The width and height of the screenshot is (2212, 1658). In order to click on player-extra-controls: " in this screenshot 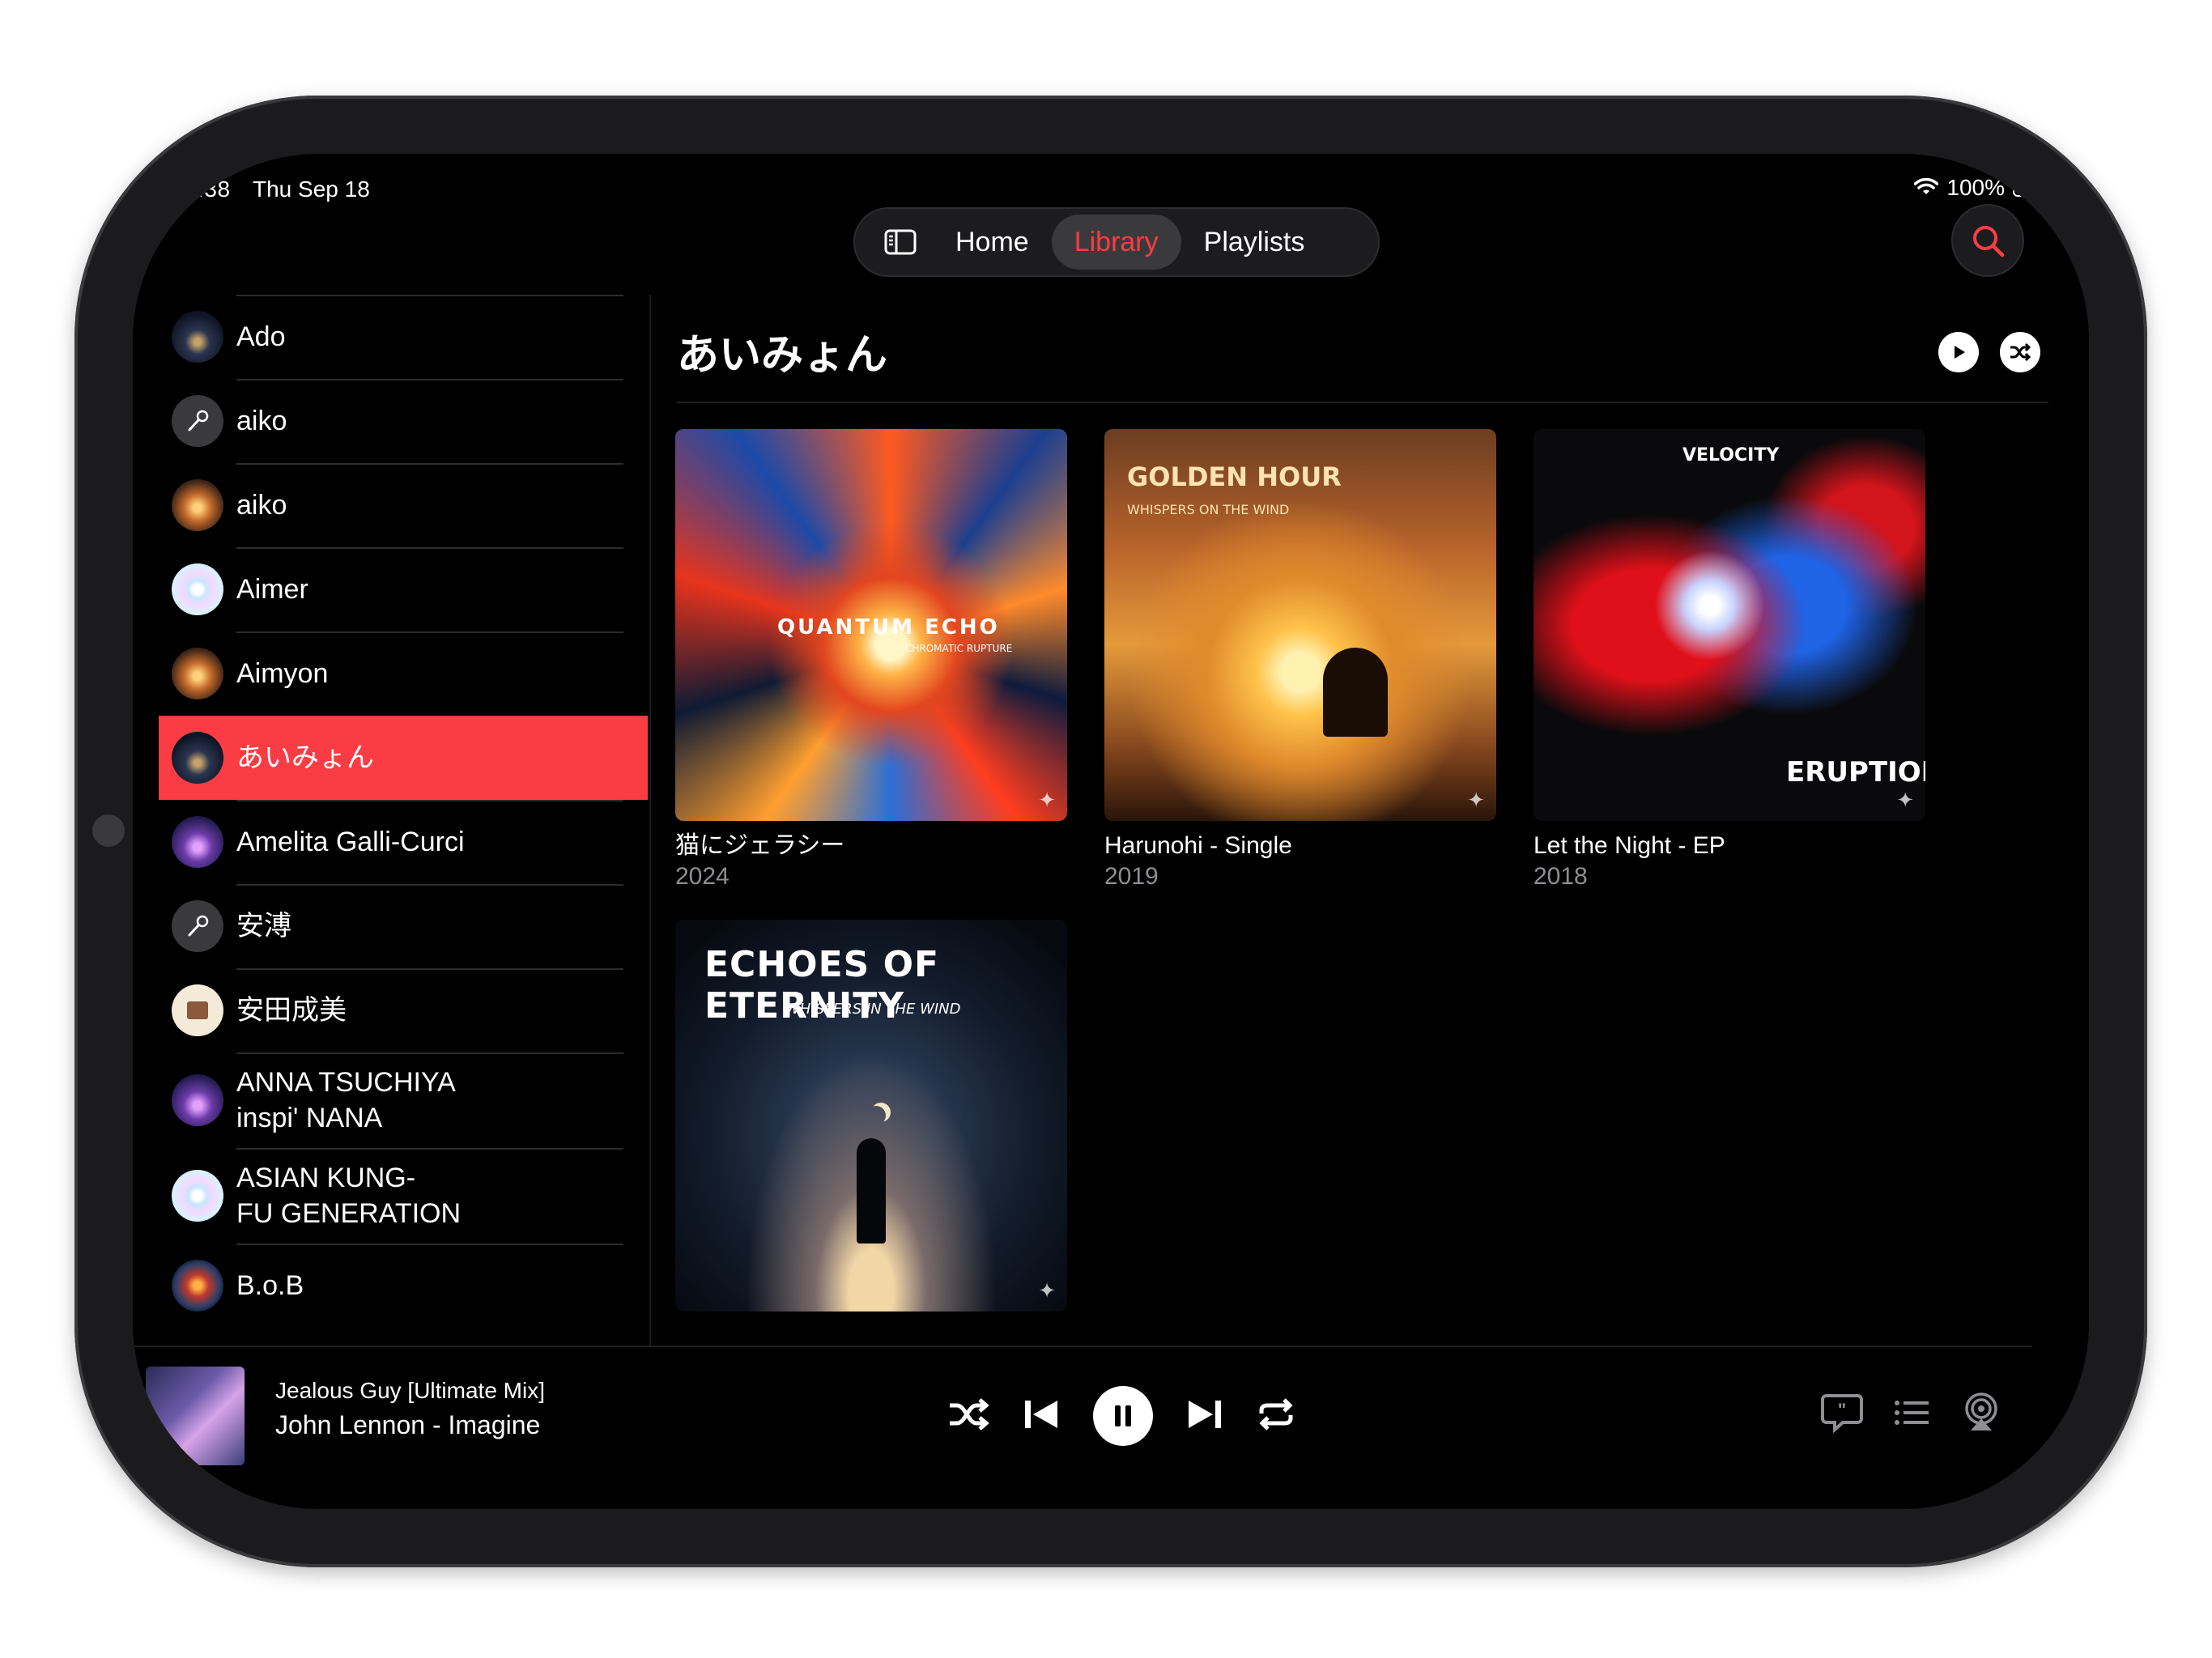, I will do `click(1911, 1414)`.